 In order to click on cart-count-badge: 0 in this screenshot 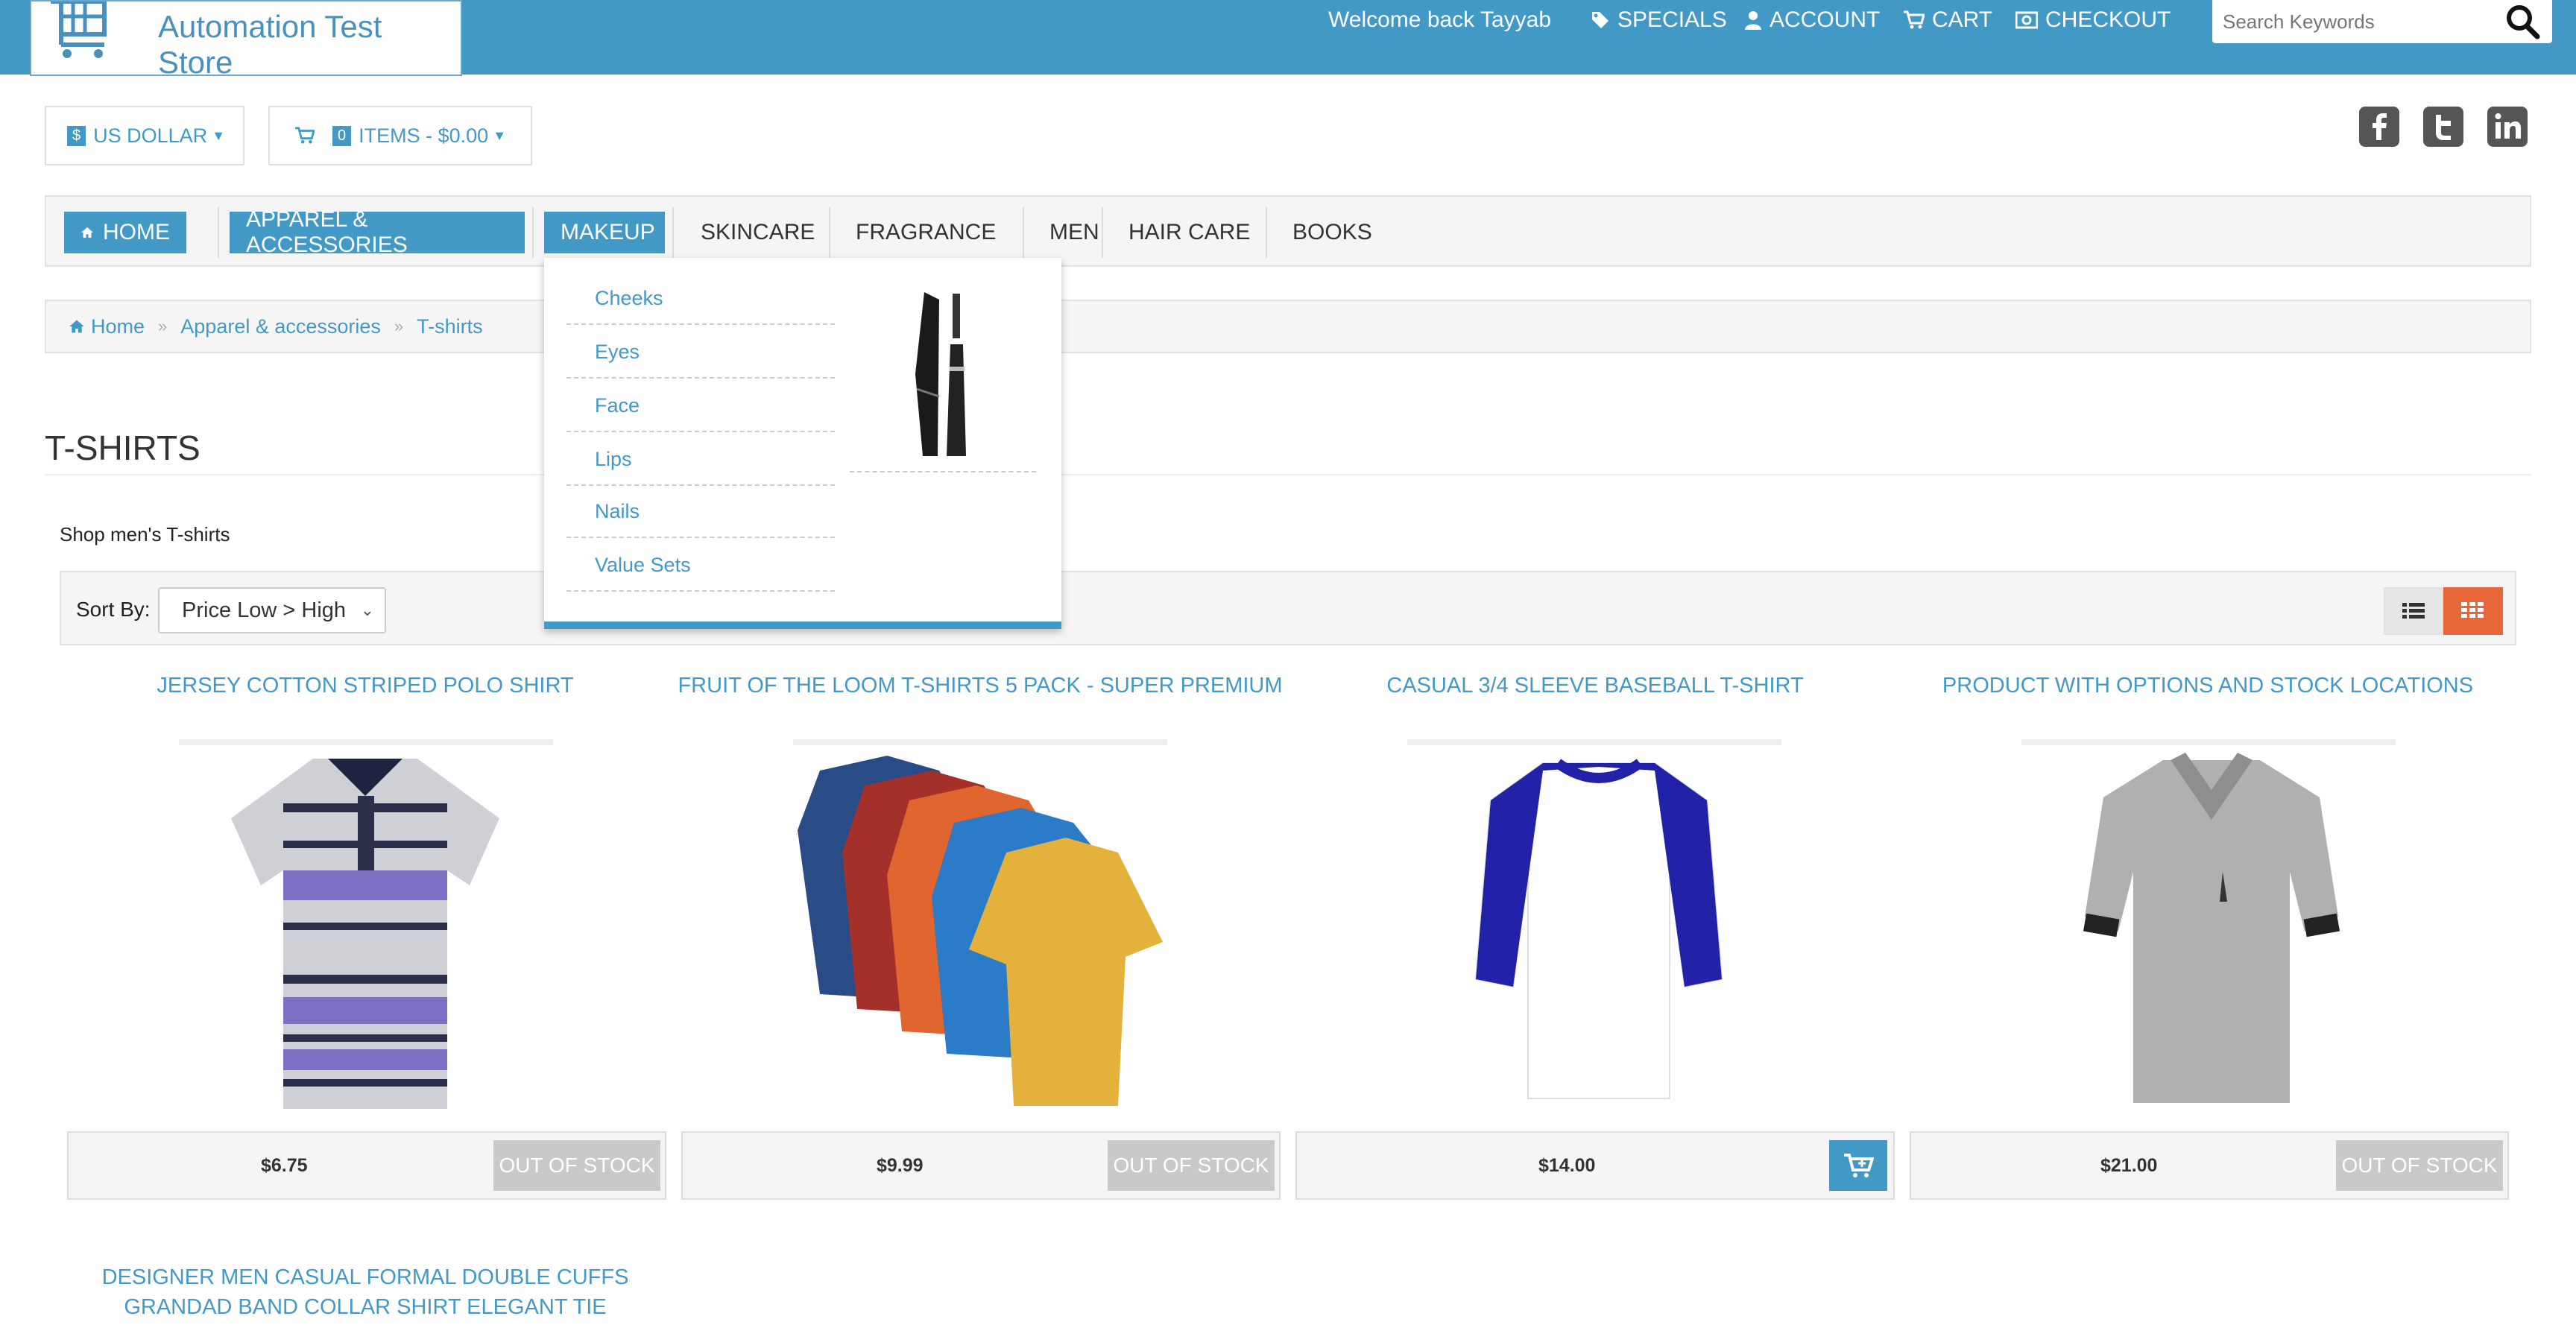, I will do `click(342, 135)`.